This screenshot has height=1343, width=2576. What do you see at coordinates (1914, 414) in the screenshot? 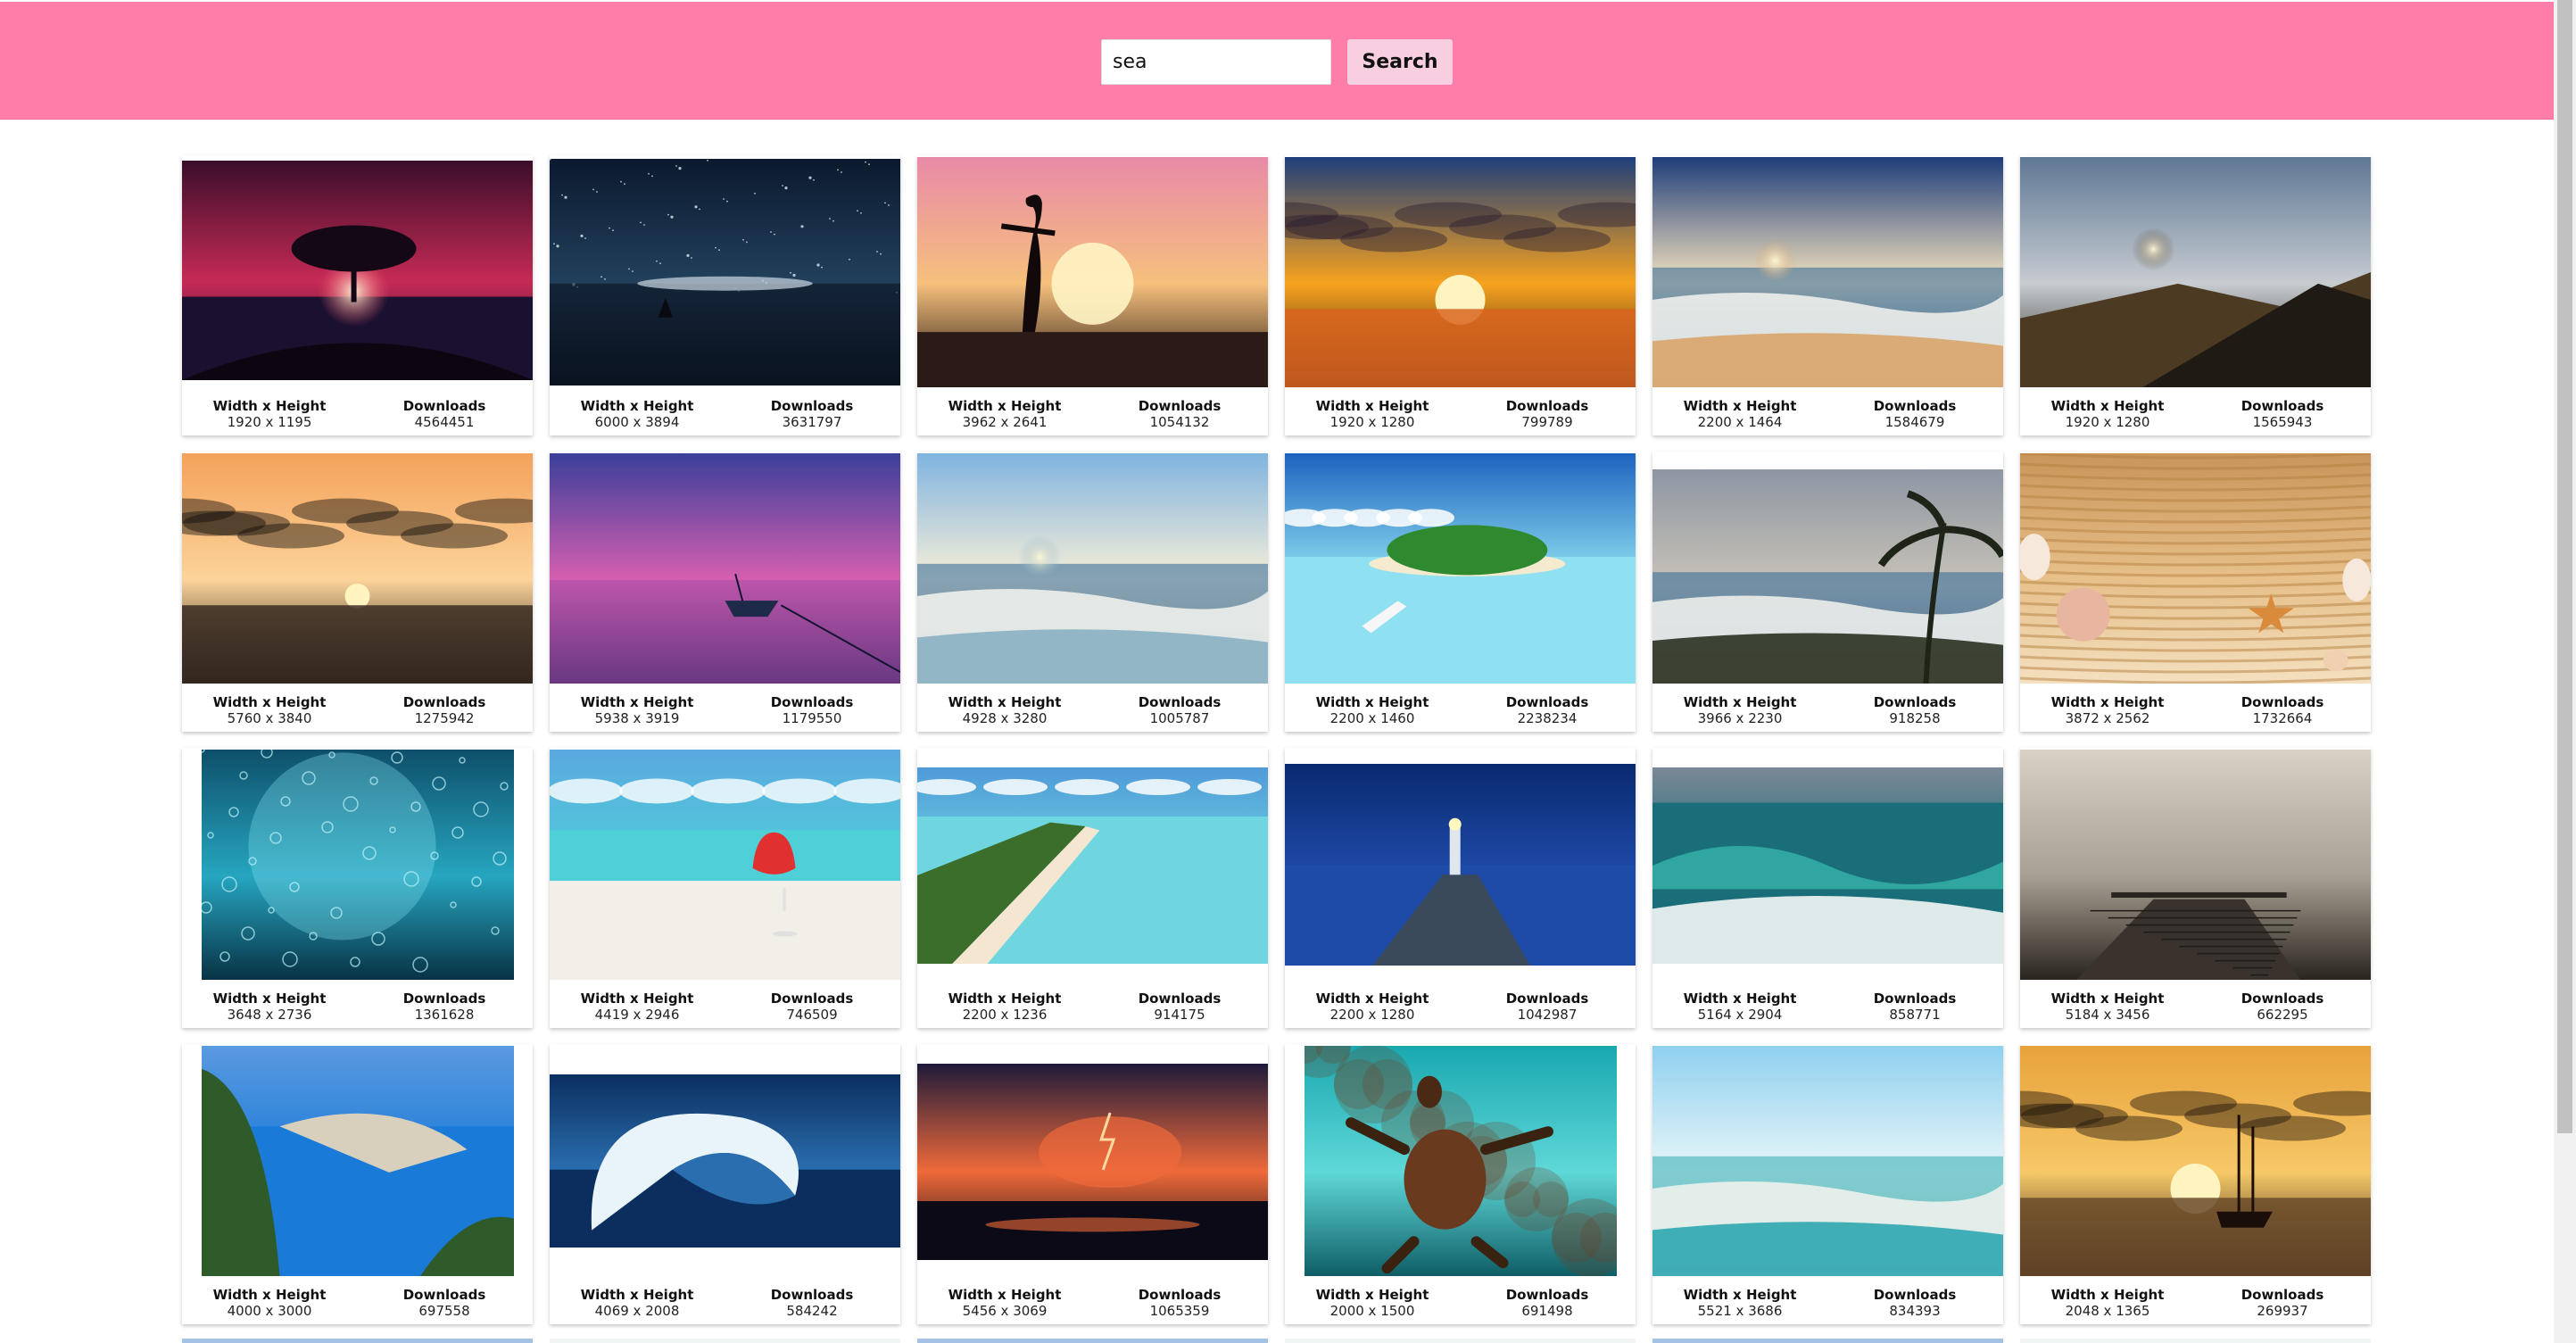
I see `downloads-column: Downloads 1584679` at bounding box center [1914, 414].